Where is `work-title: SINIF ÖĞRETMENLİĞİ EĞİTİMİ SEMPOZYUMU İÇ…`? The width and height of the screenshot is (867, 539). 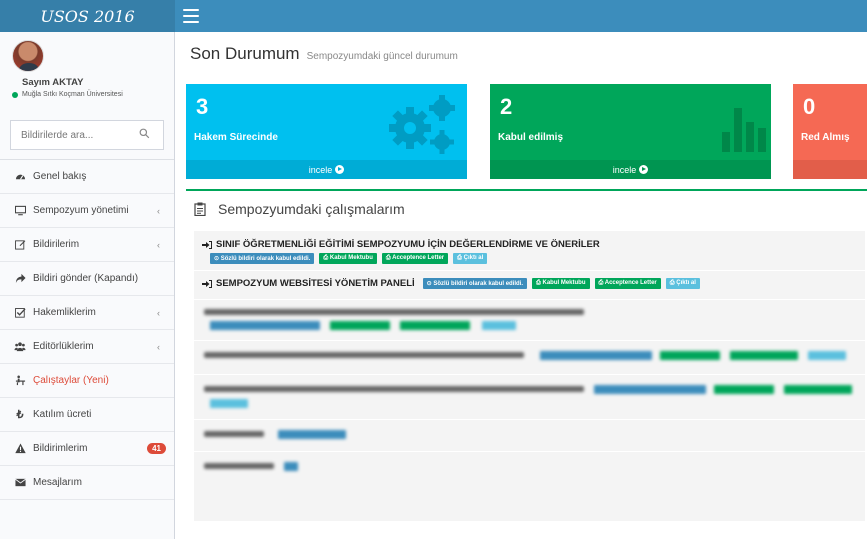 work-title: SINIF ÖĞRETMENLİĞİ EĞİTİMİ SEMPOZYUMU İÇ… is located at coordinates (408, 244).